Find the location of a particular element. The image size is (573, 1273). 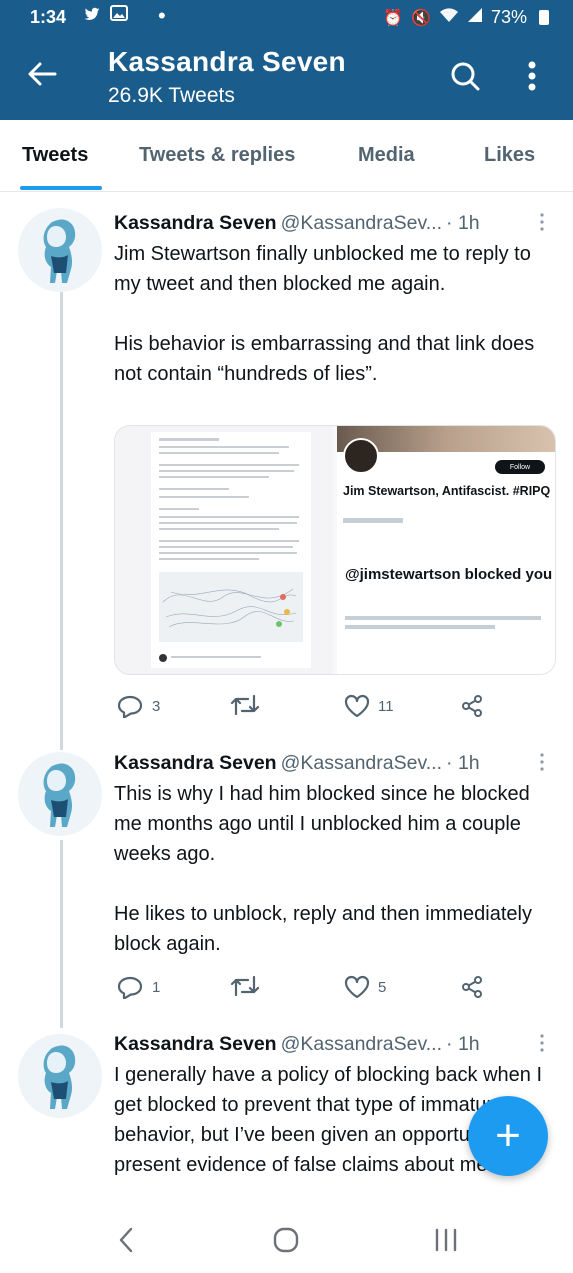

nav-back-button is located at coordinates (126, 1240).